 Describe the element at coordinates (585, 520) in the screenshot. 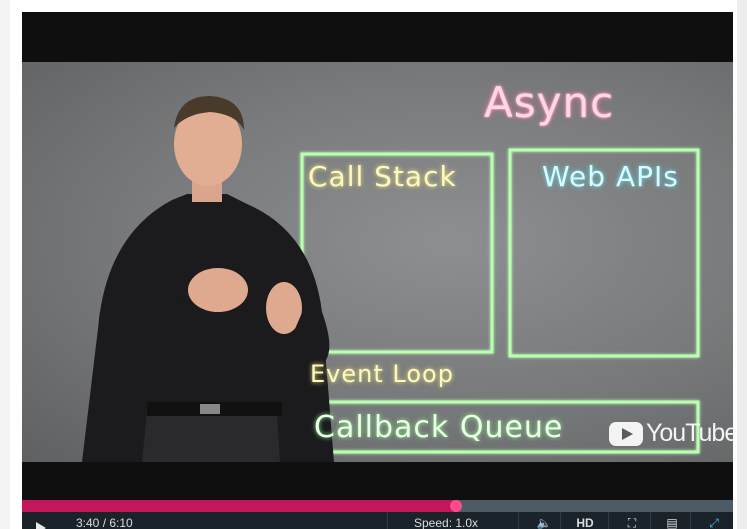

I see `quality-button: HD` at that location.